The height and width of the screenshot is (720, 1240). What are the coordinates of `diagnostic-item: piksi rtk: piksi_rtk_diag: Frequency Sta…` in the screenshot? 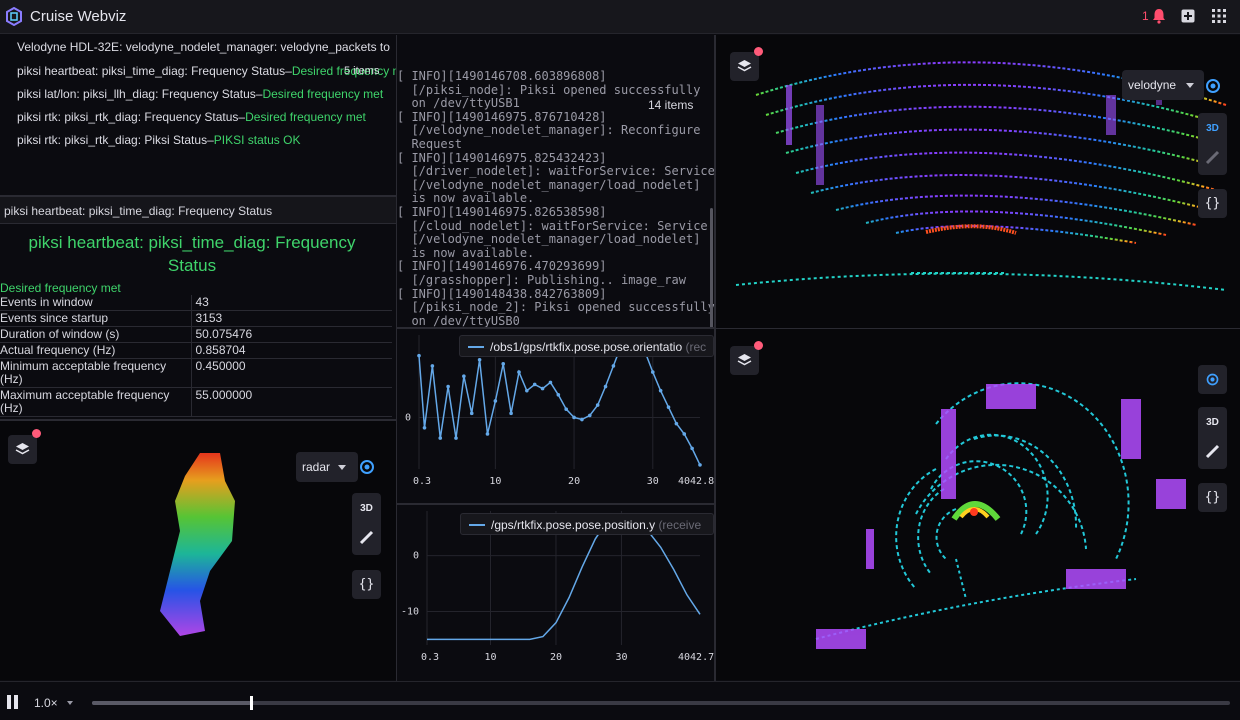 It's located at (191, 117).